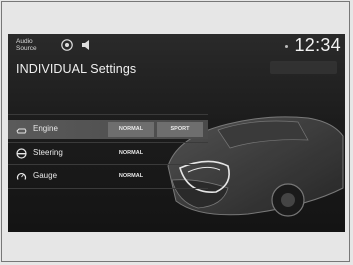  What do you see at coordinates (86, 45) in the screenshot?
I see `speaker-icon` at bounding box center [86, 45].